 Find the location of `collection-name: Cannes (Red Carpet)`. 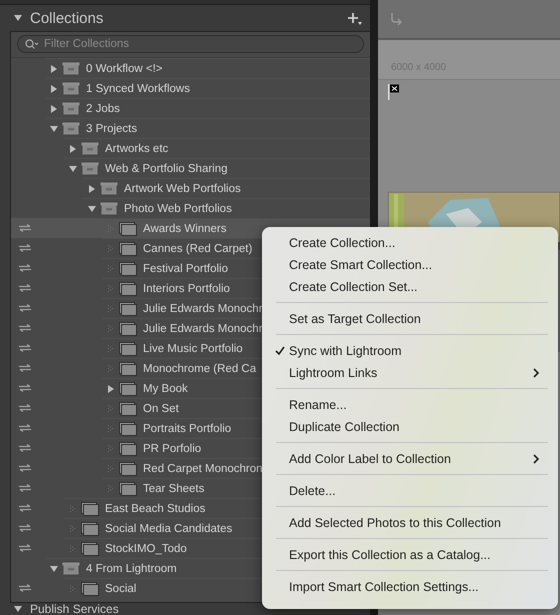

collection-name: Cannes (Red Carpet) is located at coordinates (197, 248).